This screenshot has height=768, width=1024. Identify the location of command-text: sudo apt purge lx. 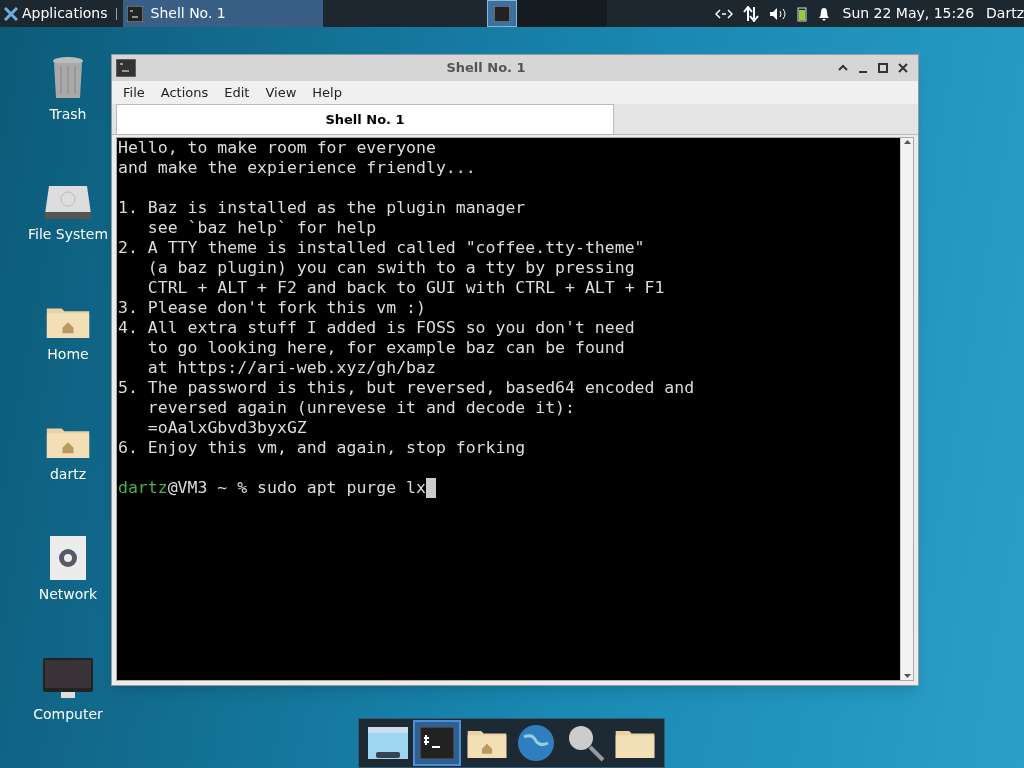
(341, 488).